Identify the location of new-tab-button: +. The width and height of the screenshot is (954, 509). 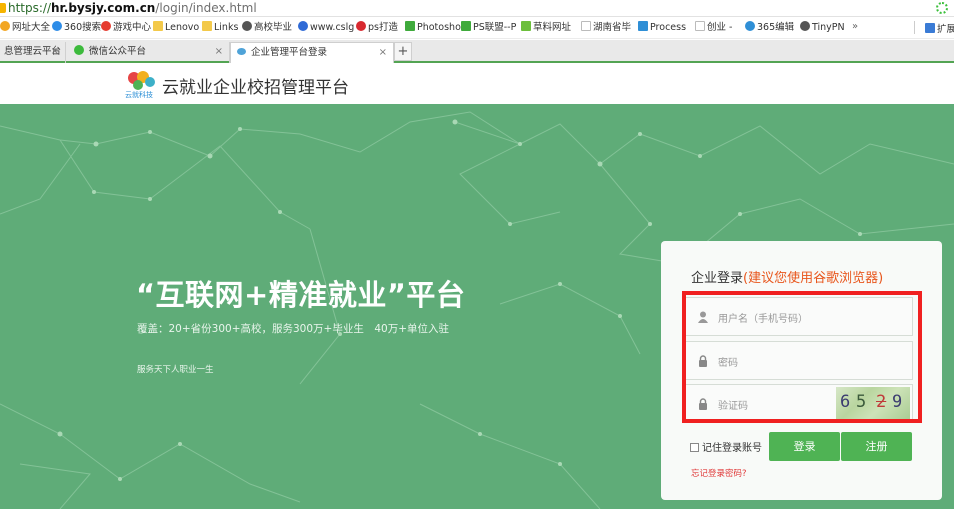
(403, 51).